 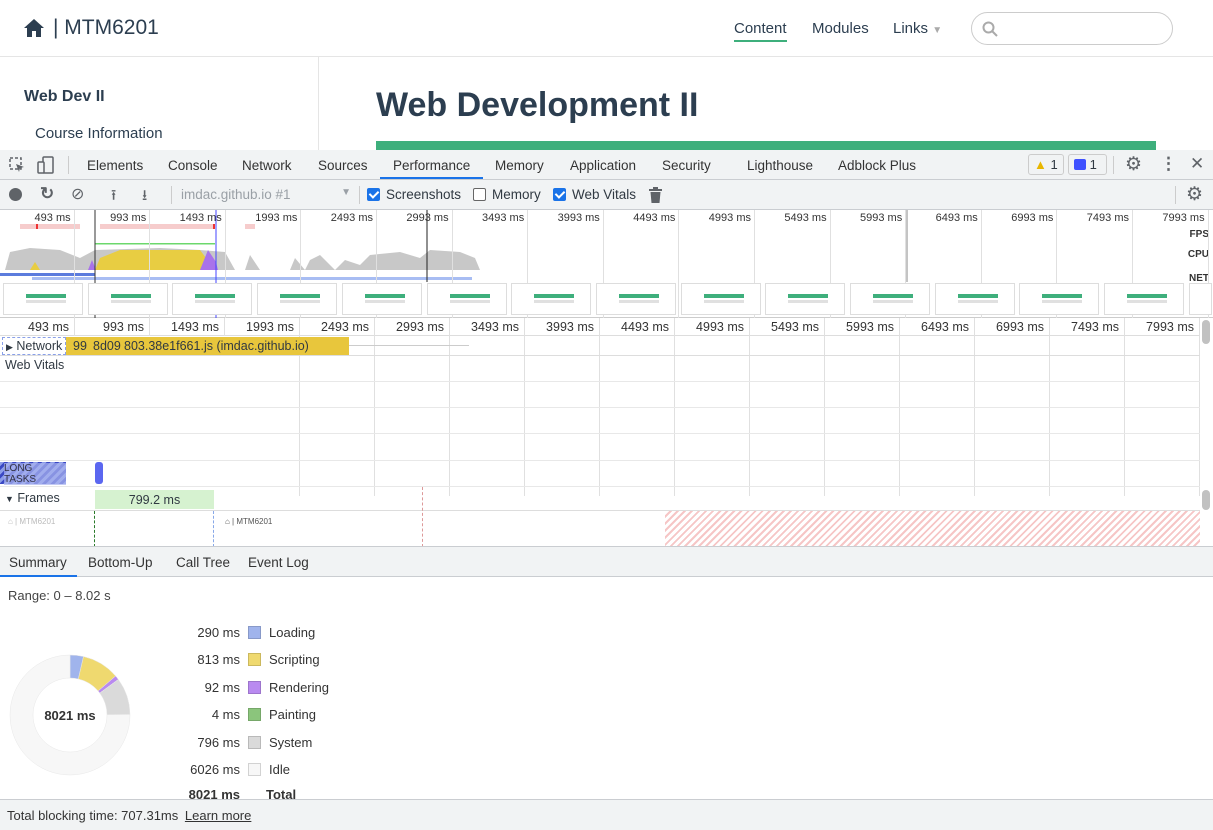 What do you see at coordinates (218, 815) in the screenshot?
I see `learn-more-link: Learn more` at bounding box center [218, 815].